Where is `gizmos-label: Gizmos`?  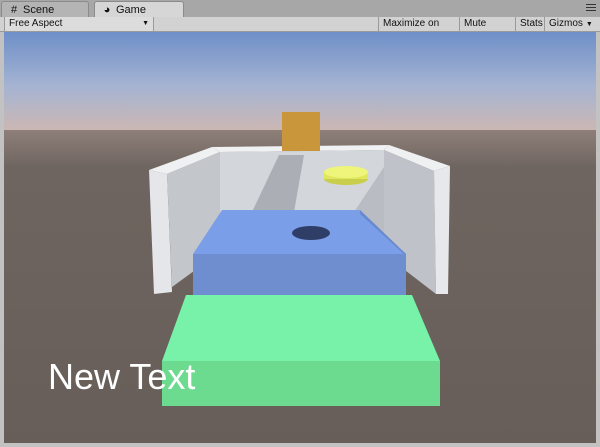 gizmos-label: Gizmos is located at coordinates (566, 23).